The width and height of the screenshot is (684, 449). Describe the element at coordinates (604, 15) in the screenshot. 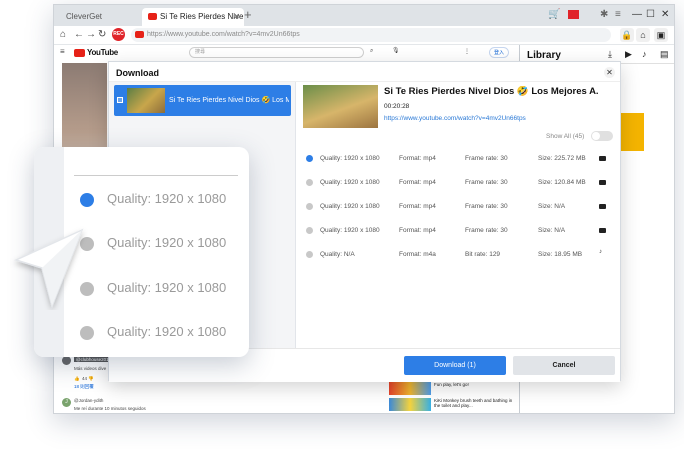

I see `settings-icon: ✱` at that location.